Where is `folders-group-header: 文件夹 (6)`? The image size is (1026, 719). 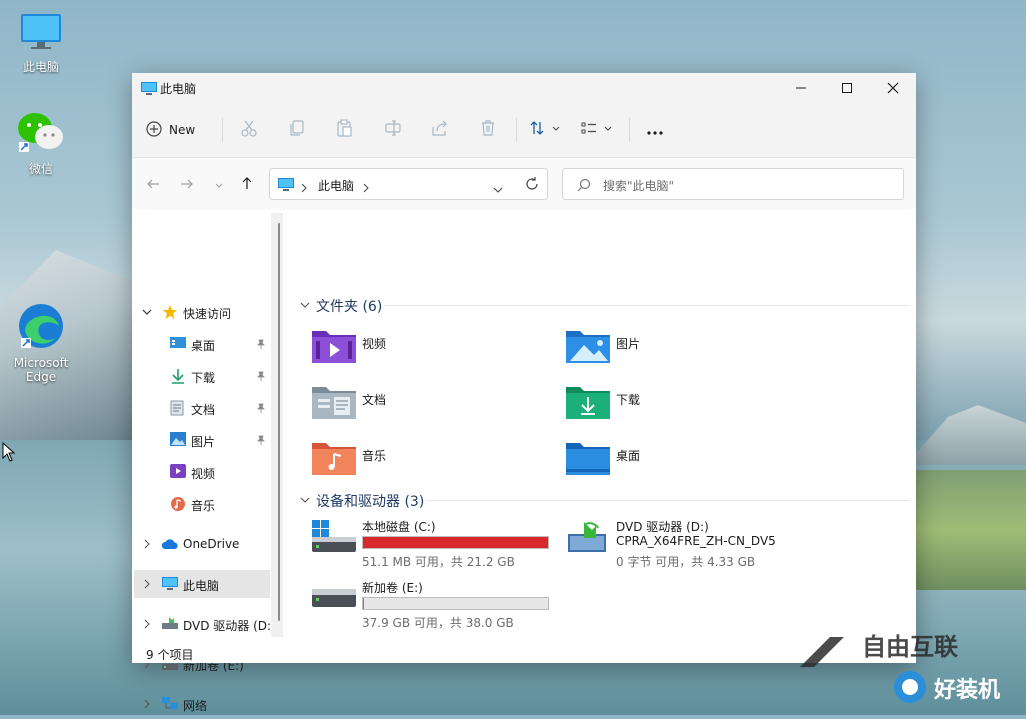 folders-group-header: 文件夹 (6) is located at coordinates (341, 306).